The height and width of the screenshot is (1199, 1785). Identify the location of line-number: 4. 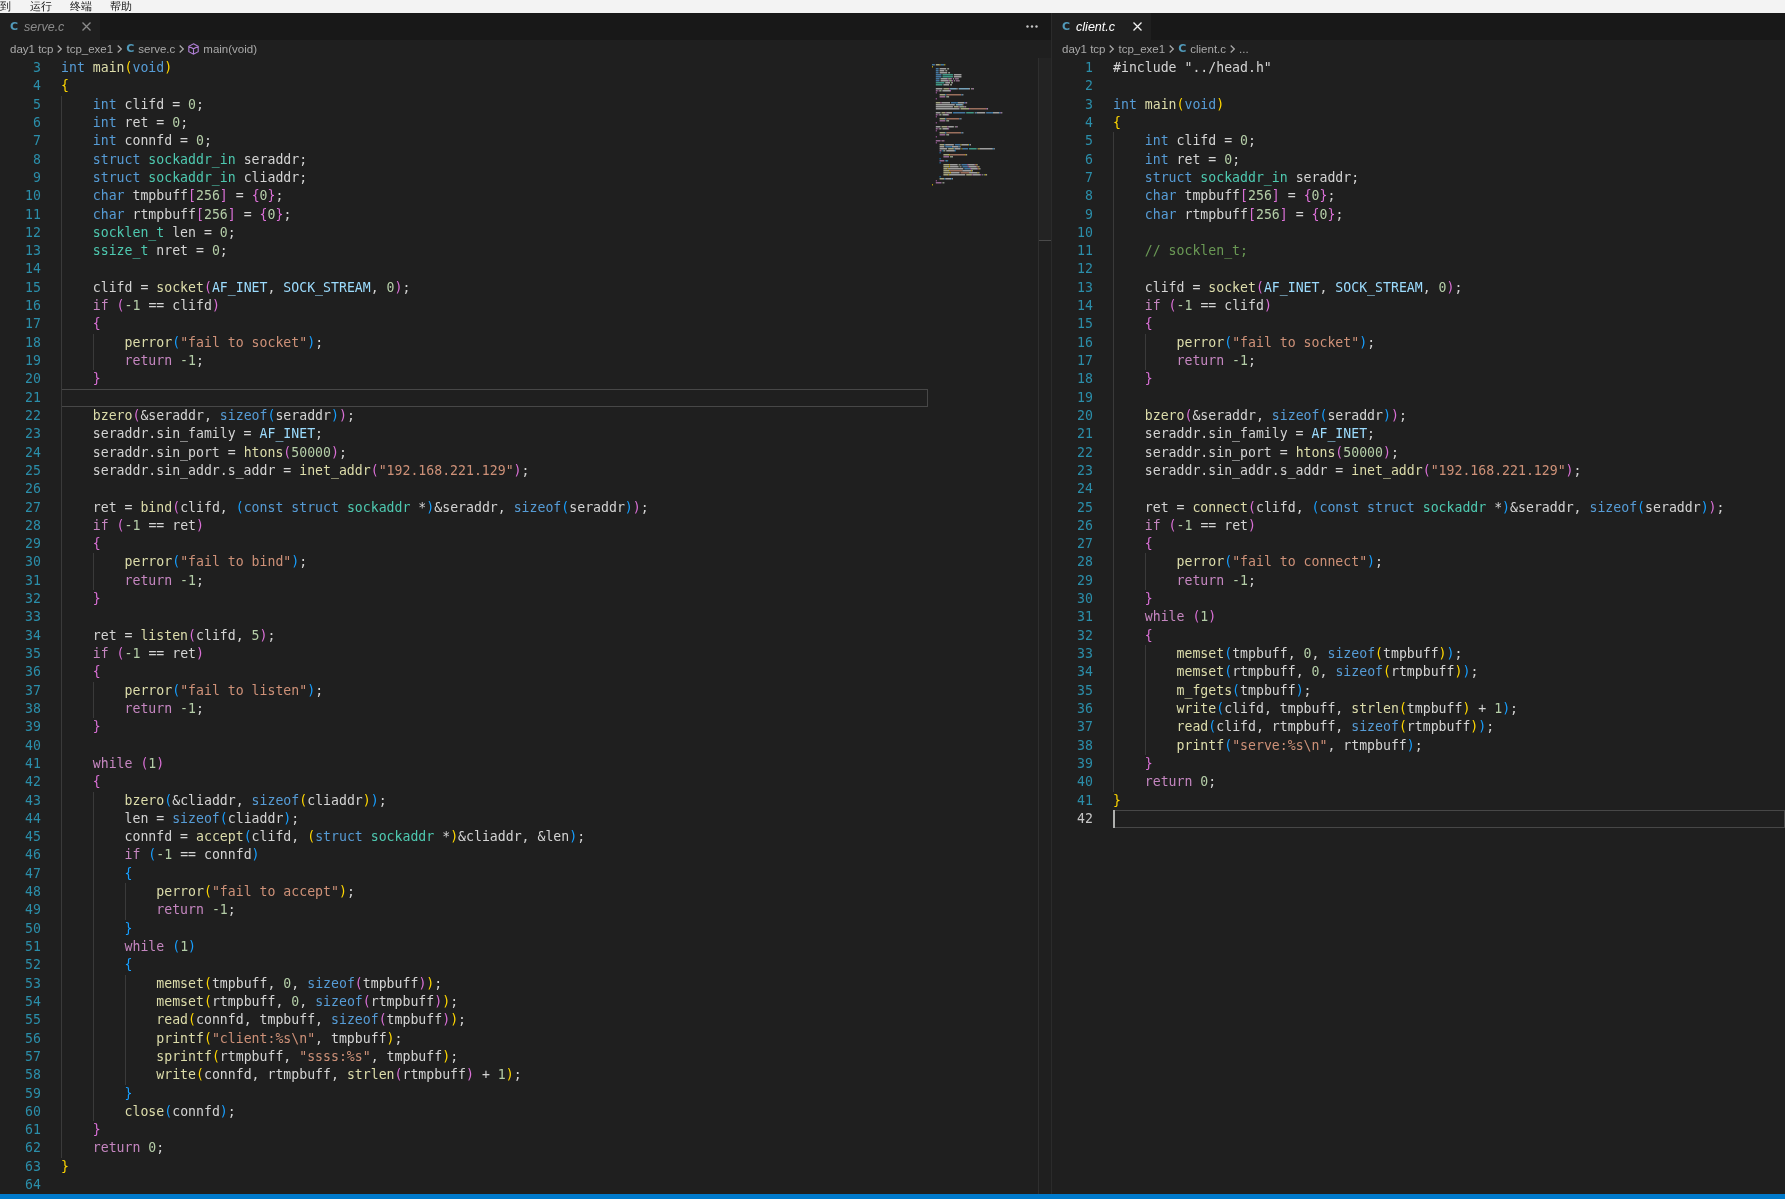
(36, 86).